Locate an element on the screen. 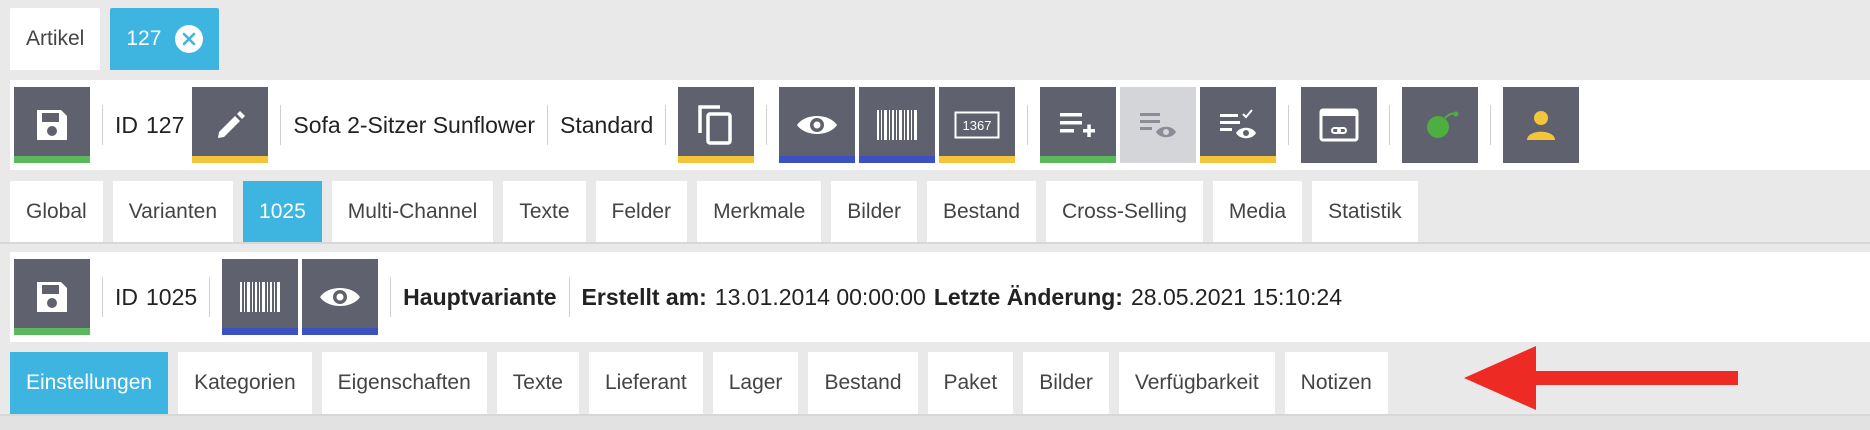  save-button is located at coordinates (52, 125).